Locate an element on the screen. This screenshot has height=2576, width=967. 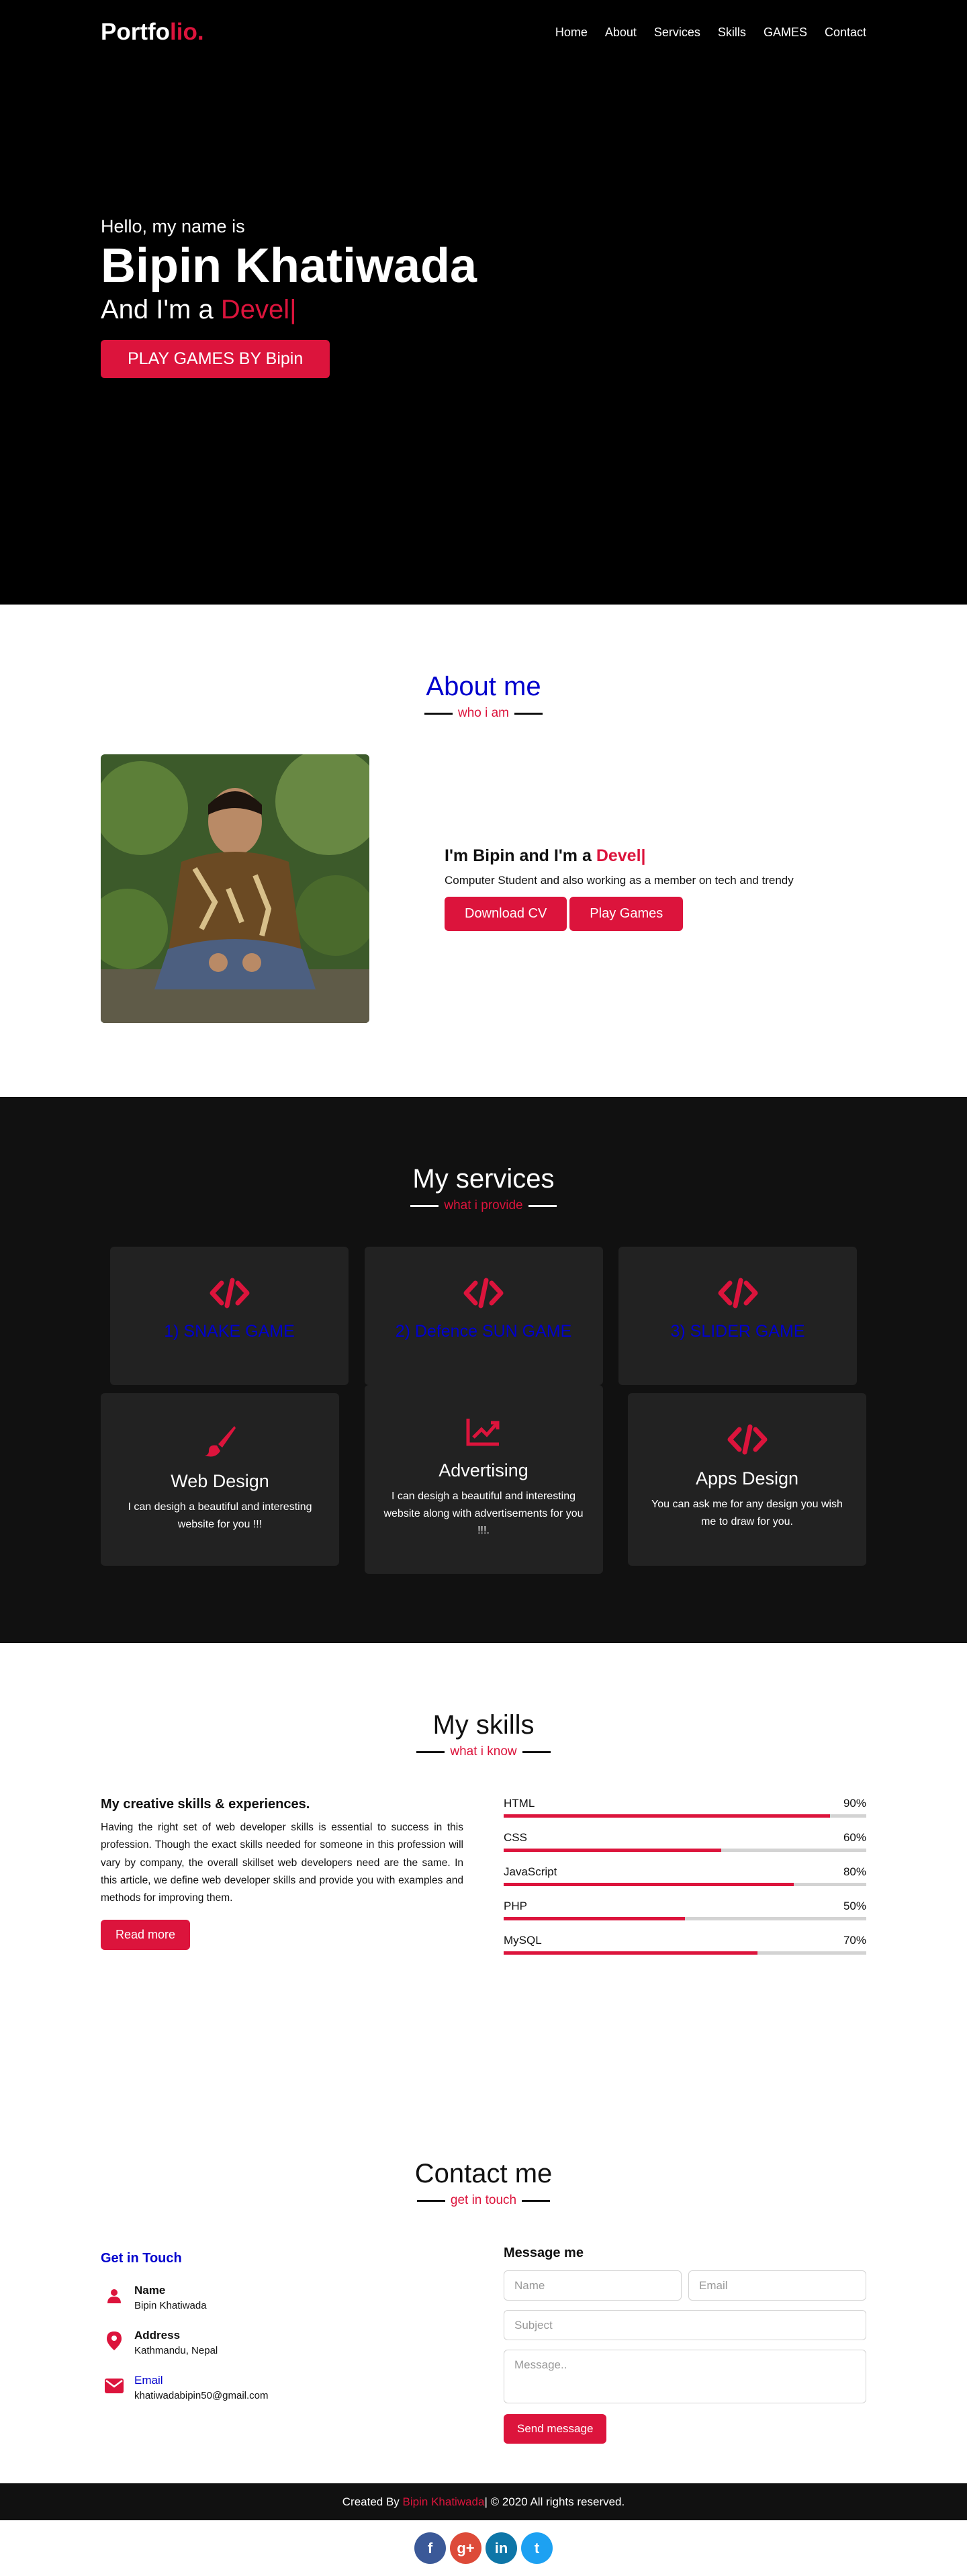
services-subtitle-text: what i provide is located at coordinates (483, 1205).